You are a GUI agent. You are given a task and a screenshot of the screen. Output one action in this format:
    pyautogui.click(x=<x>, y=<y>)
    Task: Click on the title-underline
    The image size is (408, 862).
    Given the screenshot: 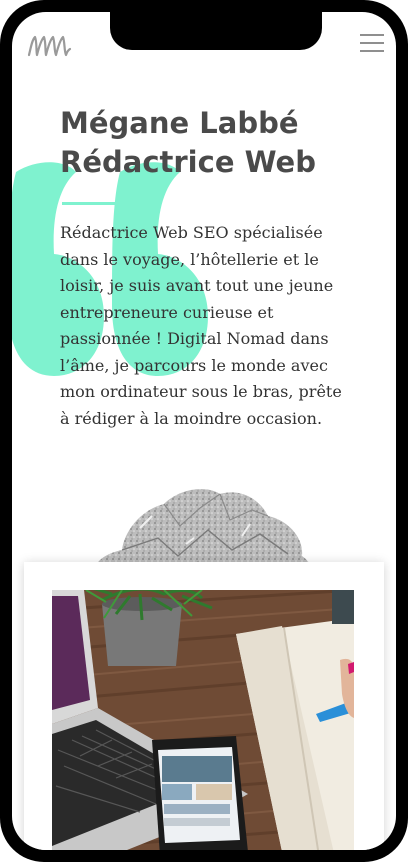 What is the action you would take?
    pyautogui.click(x=90, y=203)
    